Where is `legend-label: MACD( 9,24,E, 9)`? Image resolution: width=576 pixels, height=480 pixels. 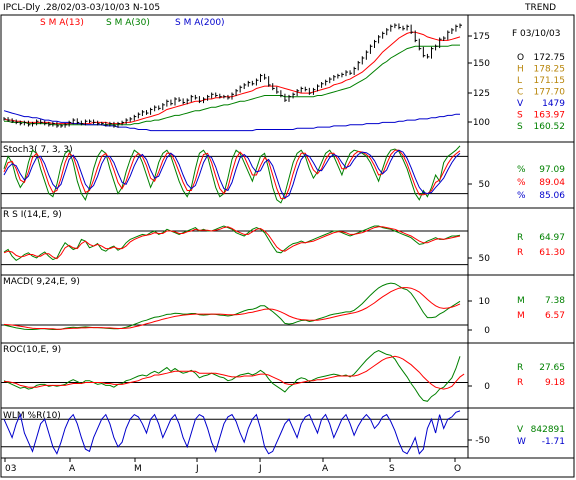
legend-label: MACD( 9,24,E, 9) is located at coordinates (41, 282).